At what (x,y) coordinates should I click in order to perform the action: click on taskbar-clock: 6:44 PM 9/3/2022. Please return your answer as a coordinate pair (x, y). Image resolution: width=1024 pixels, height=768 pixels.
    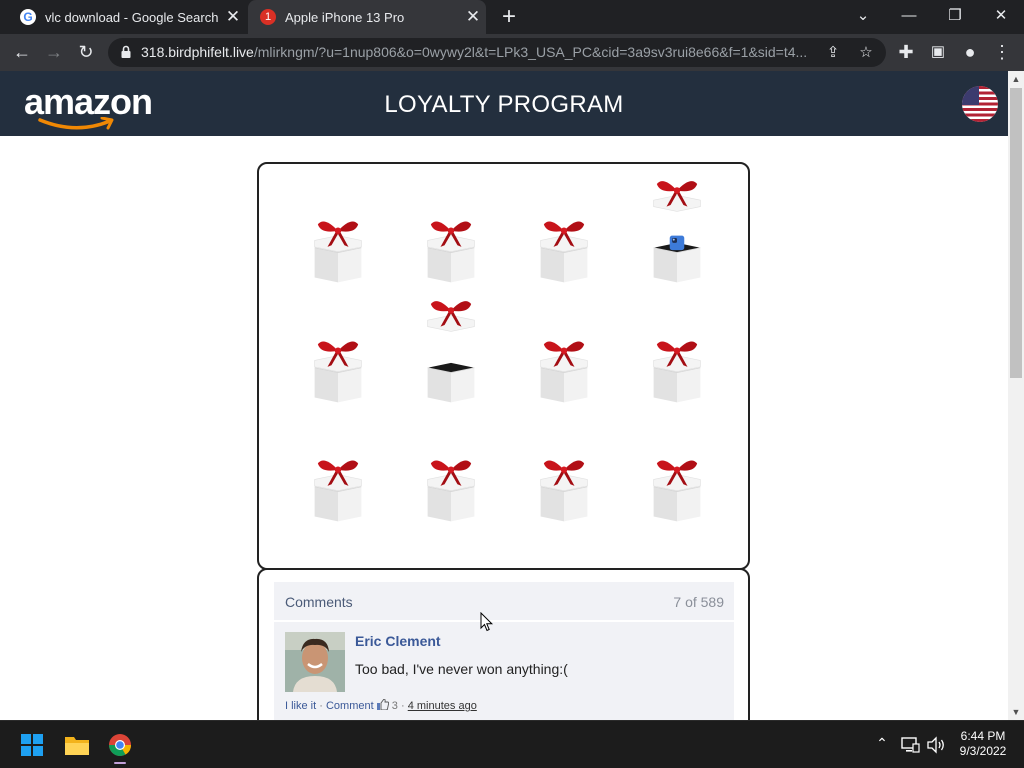
    Looking at the image, I should click on (983, 744).